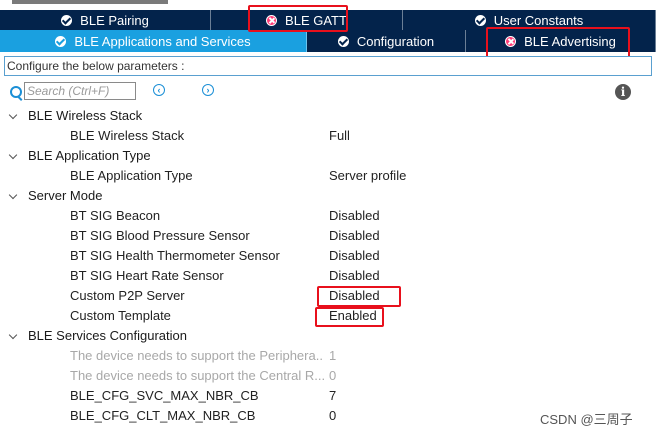  I want to click on parameter-label: Custom Template, so click(120, 315).